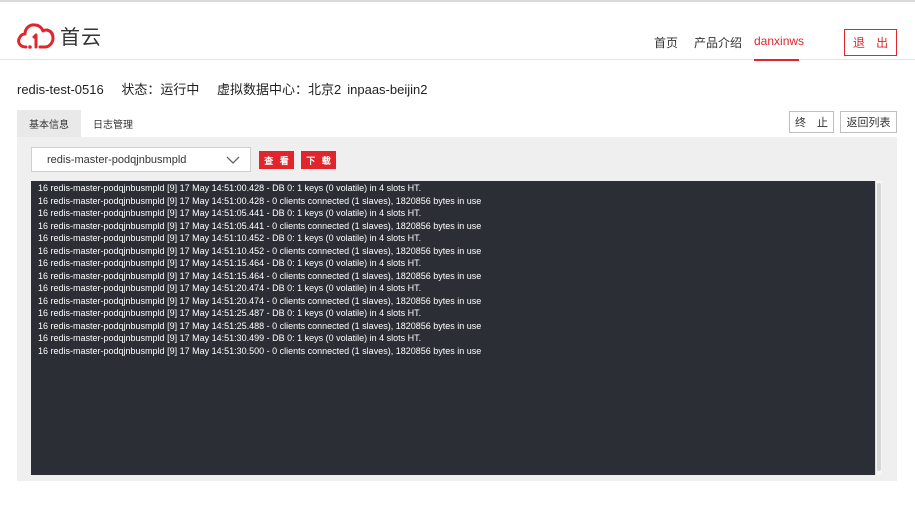 The height and width of the screenshot is (518, 915). I want to click on nav-products-link: 产品介绍, so click(718, 42).